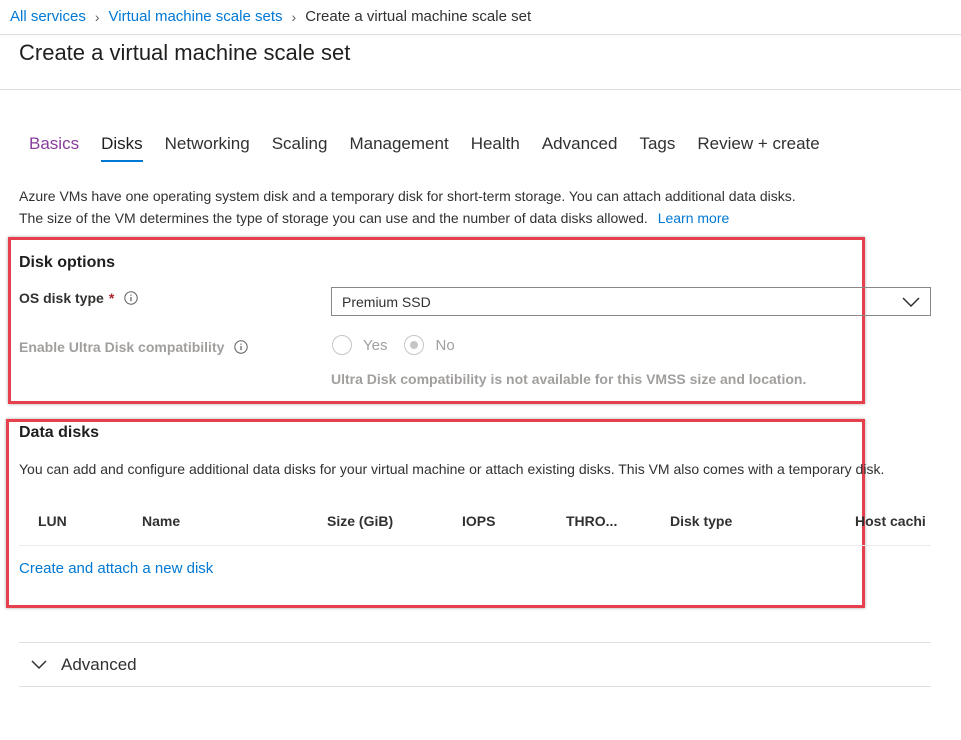 The width and height of the screenshot is (961, 740). I want to click on ultra-disk-label: Enable Ultra Disk compatibility, so click(134, 347).